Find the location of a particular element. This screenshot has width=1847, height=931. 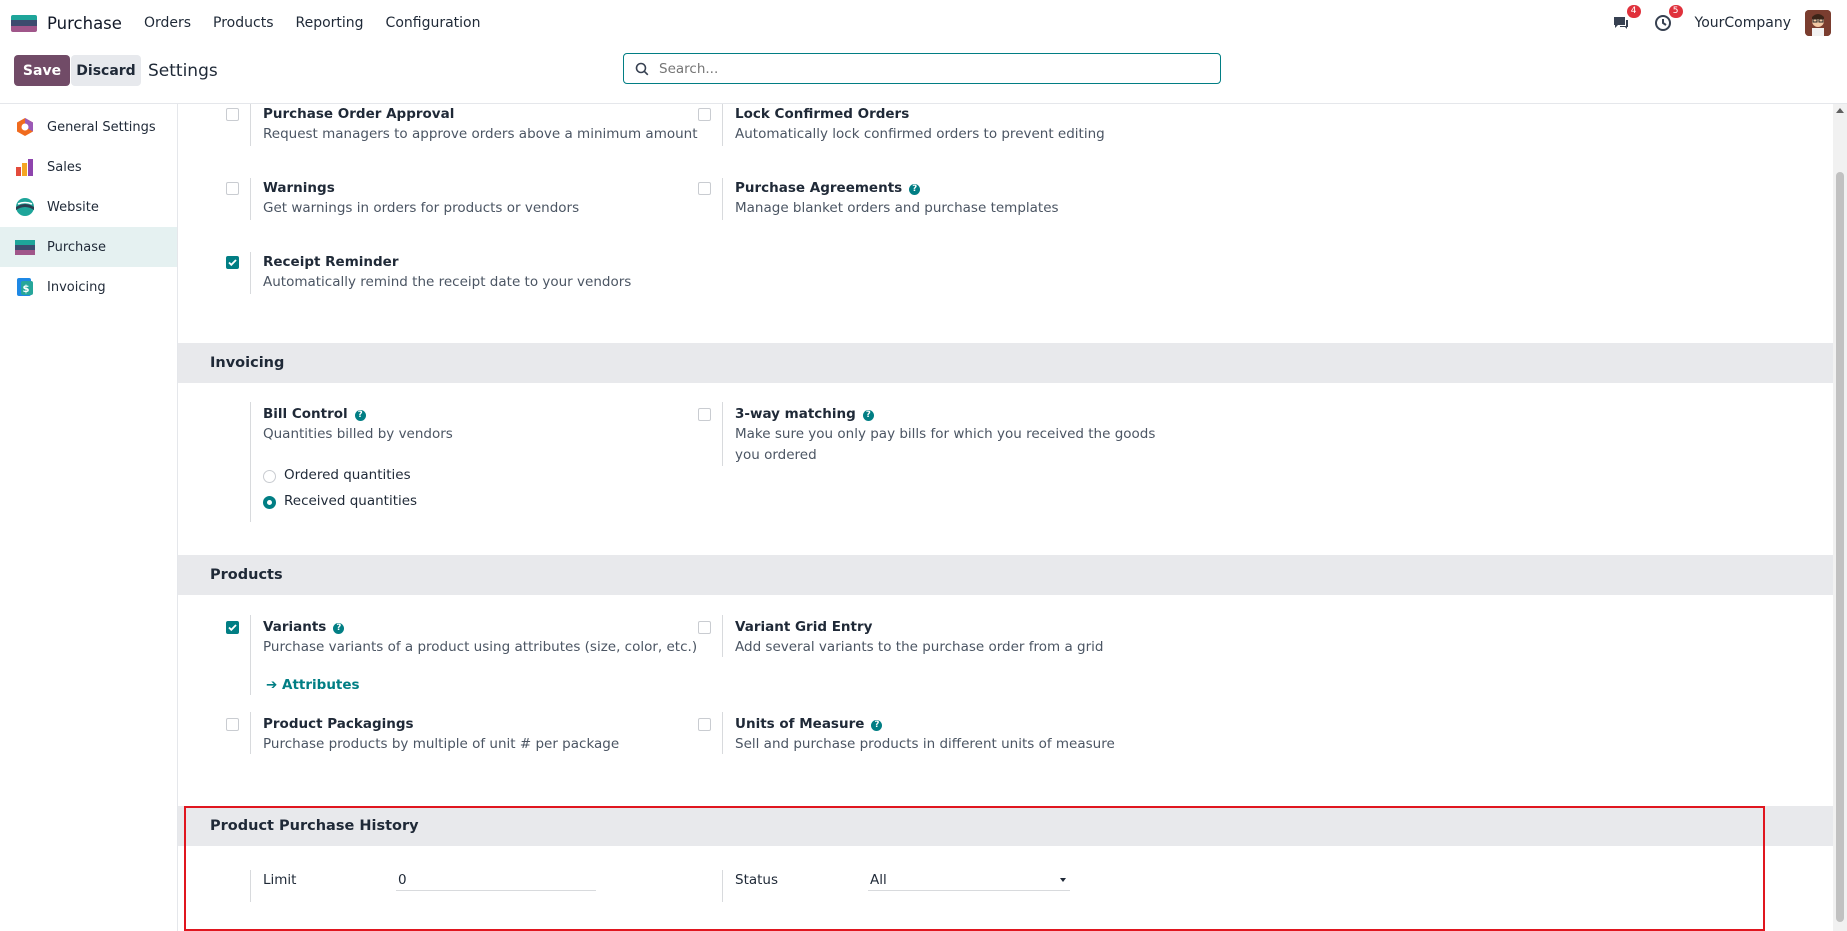

bill-control-desc: Quantities billed by vendors is located at coordinates (358, 434).